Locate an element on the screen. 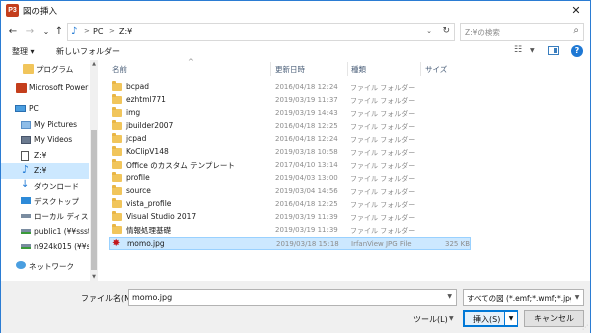 The width and height of the screenshot is (591, 333). tools-menu-button: ツール(L) is located at coordinates (430, 319).